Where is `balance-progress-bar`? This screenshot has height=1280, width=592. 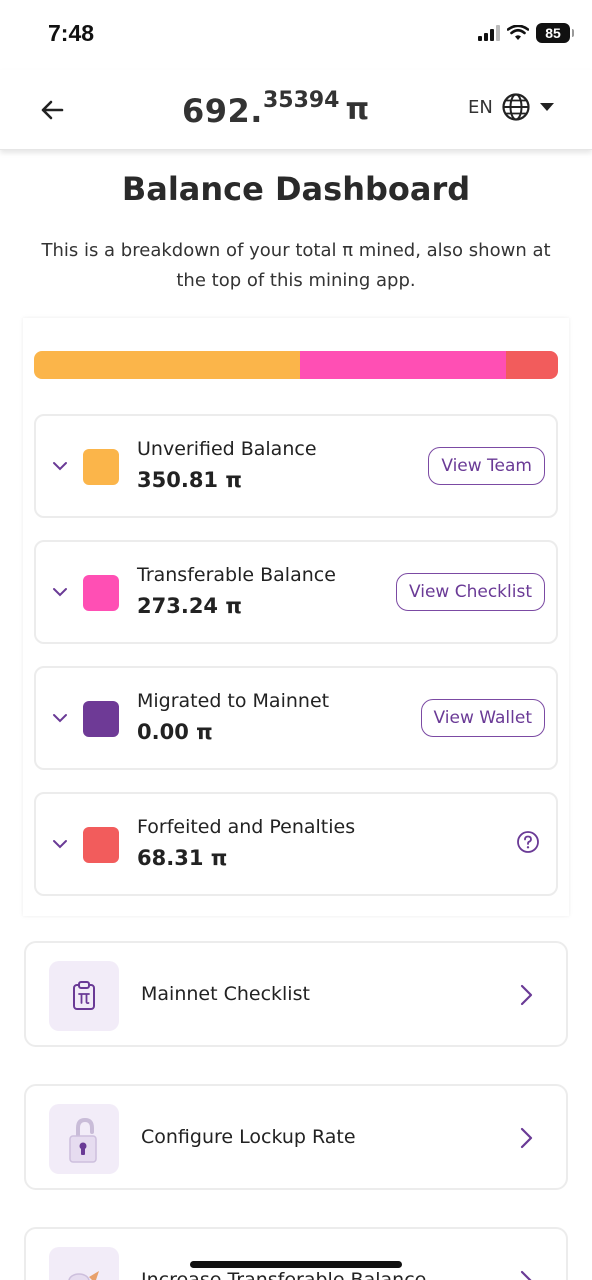 balance-progress-bar is located at coordinates (296, 365).